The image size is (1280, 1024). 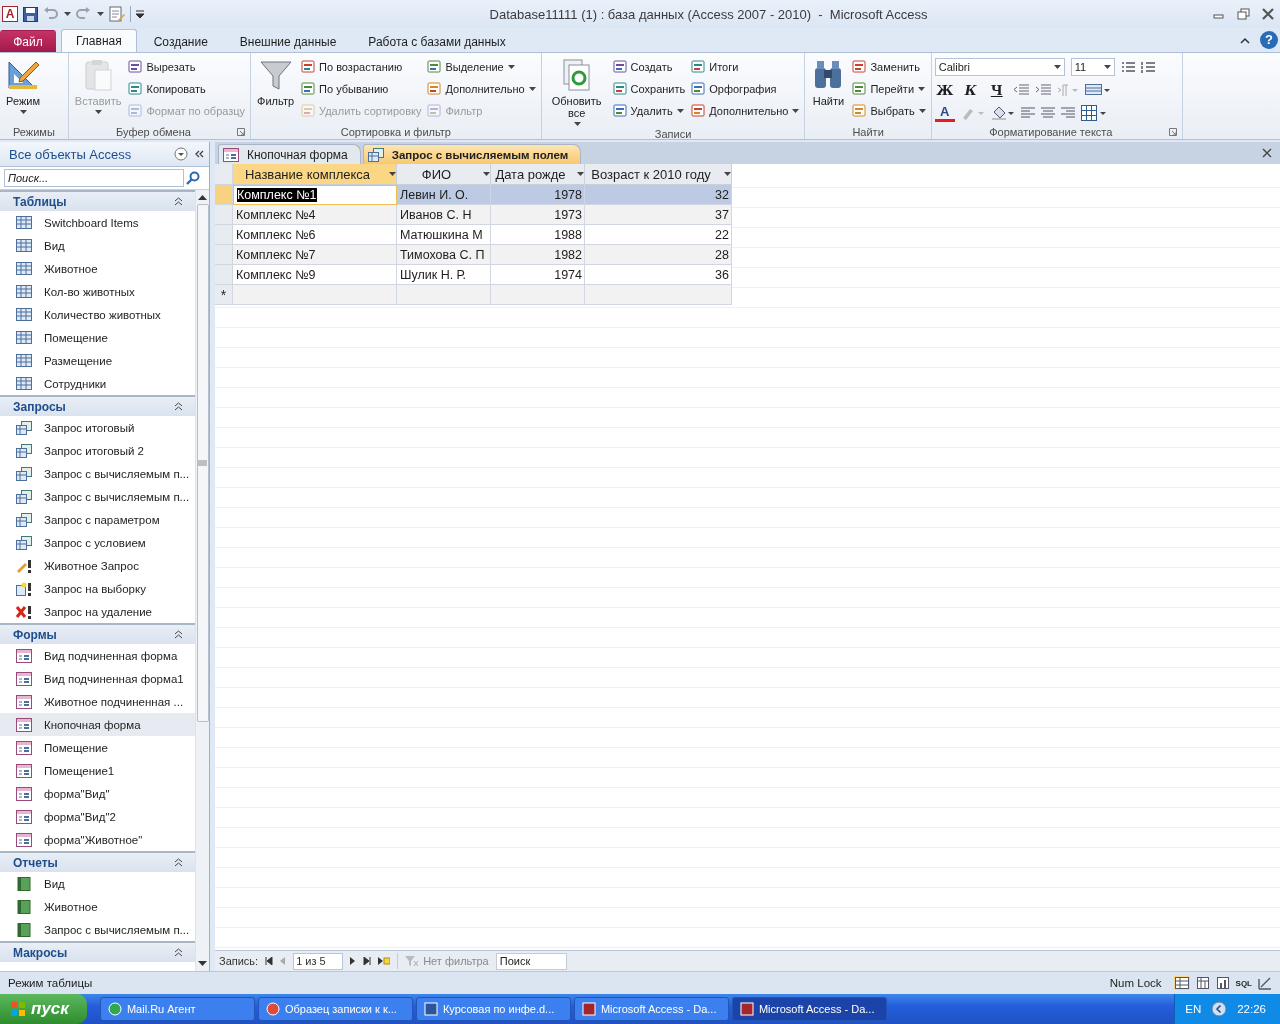 I want to click on bold-button: Ж, so click(x=944, y=90).